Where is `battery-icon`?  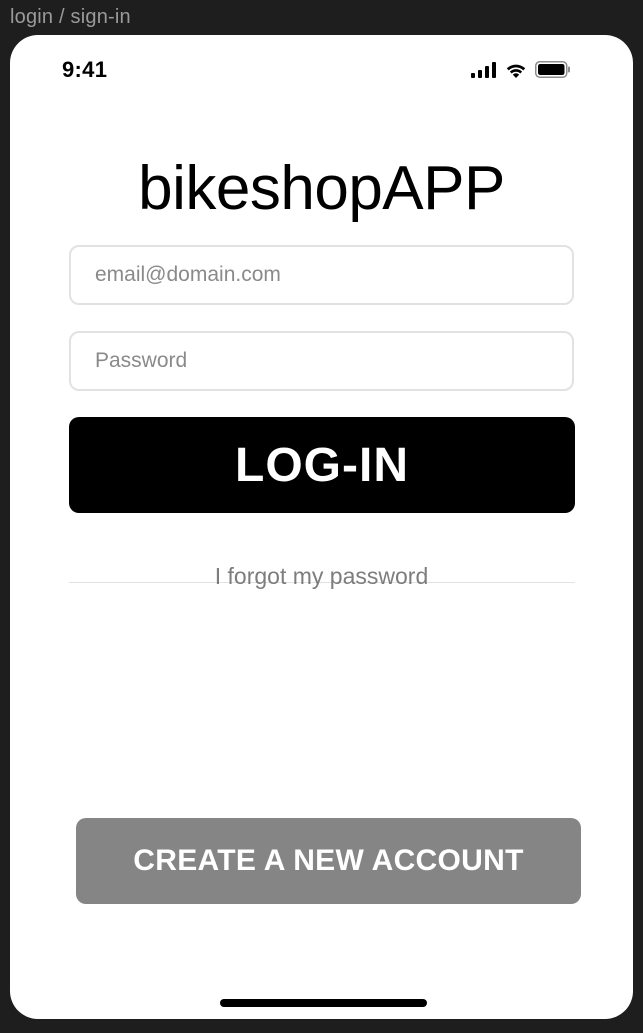 battery-icon is located at coordinates (553, 72).